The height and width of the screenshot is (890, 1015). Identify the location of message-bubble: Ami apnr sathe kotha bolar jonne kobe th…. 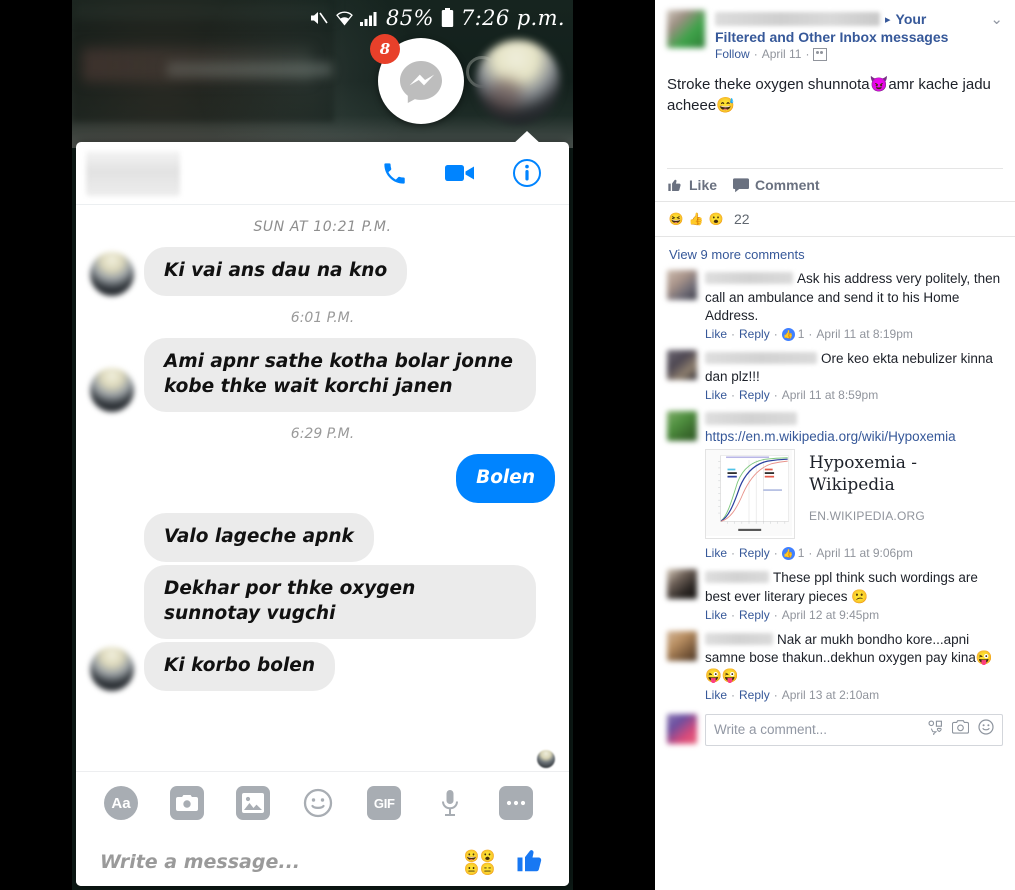
(340, 374).